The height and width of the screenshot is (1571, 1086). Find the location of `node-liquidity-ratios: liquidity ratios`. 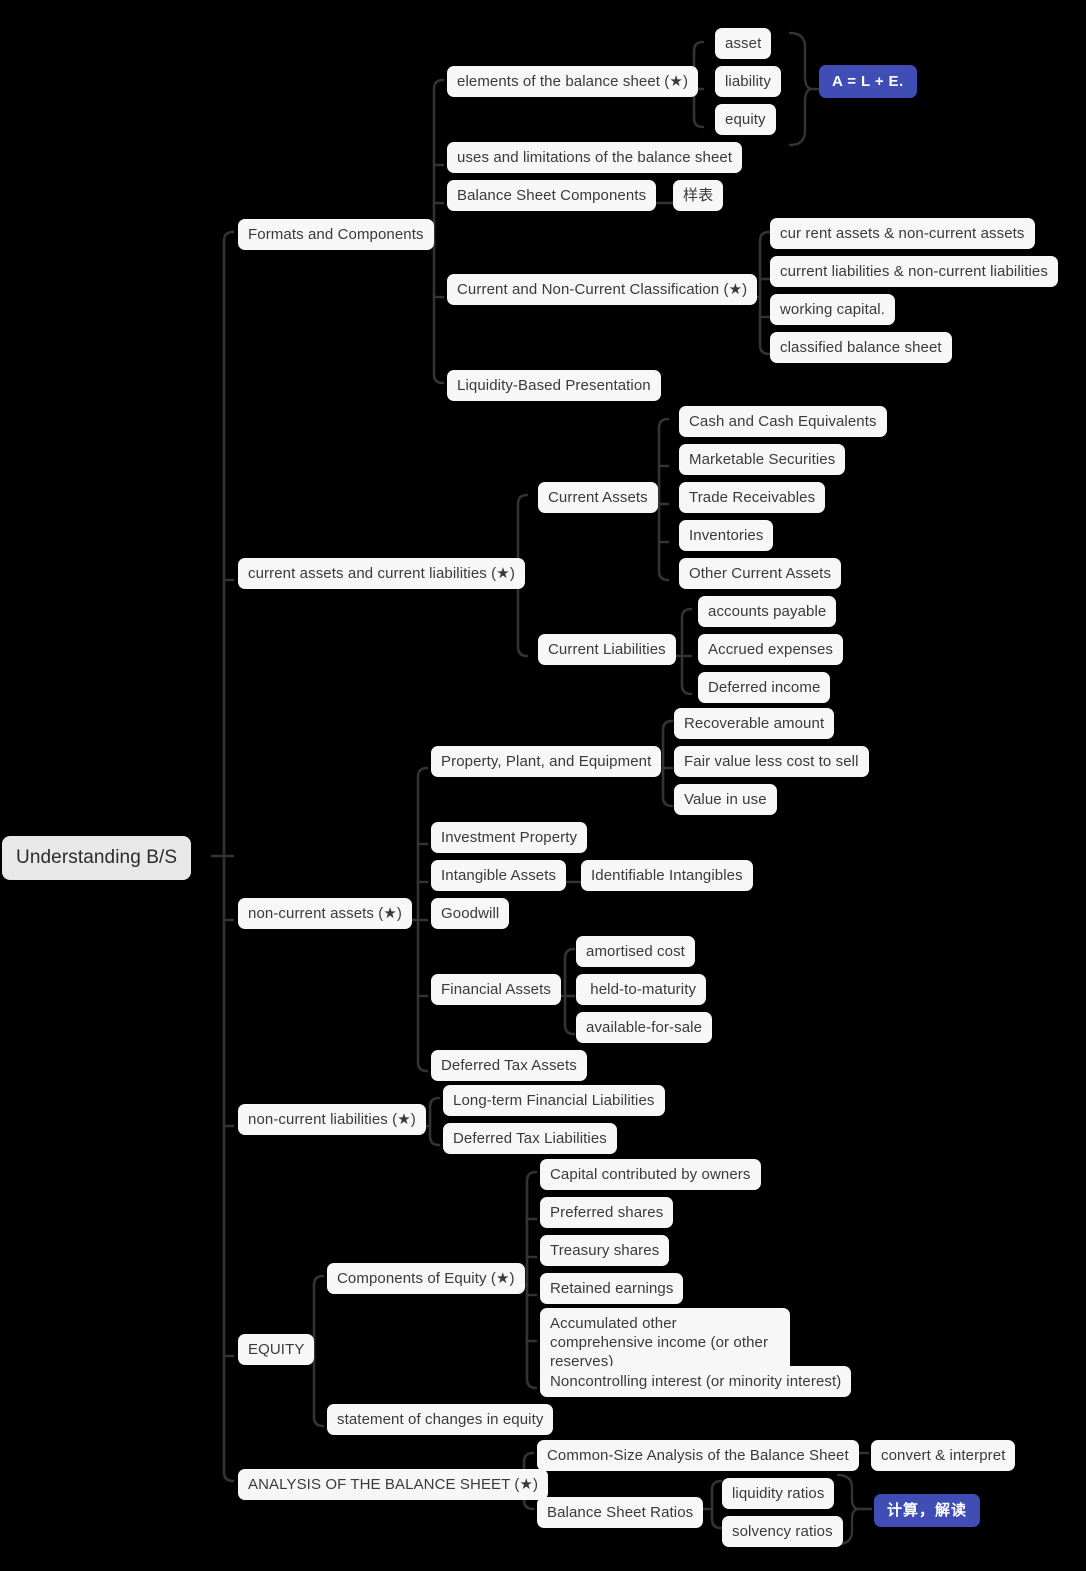

node-liquidity-ratios: liquidity ratios is located at coordinates (778, 1493).